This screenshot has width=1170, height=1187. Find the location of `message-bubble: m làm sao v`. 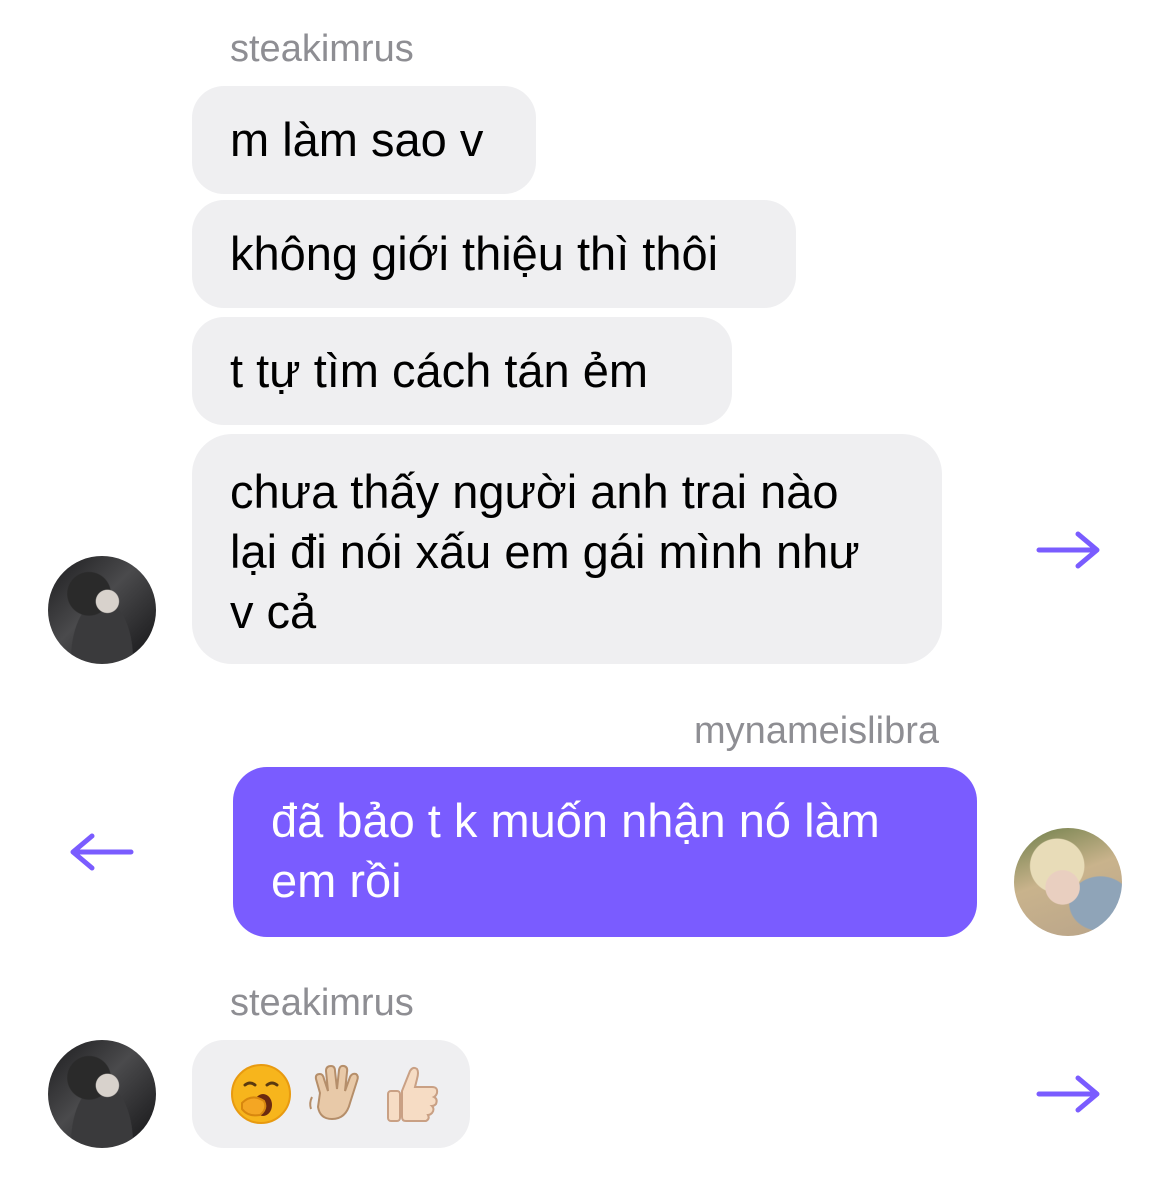

message-bubble: m làm sao v is located at coordinates (364, 140).